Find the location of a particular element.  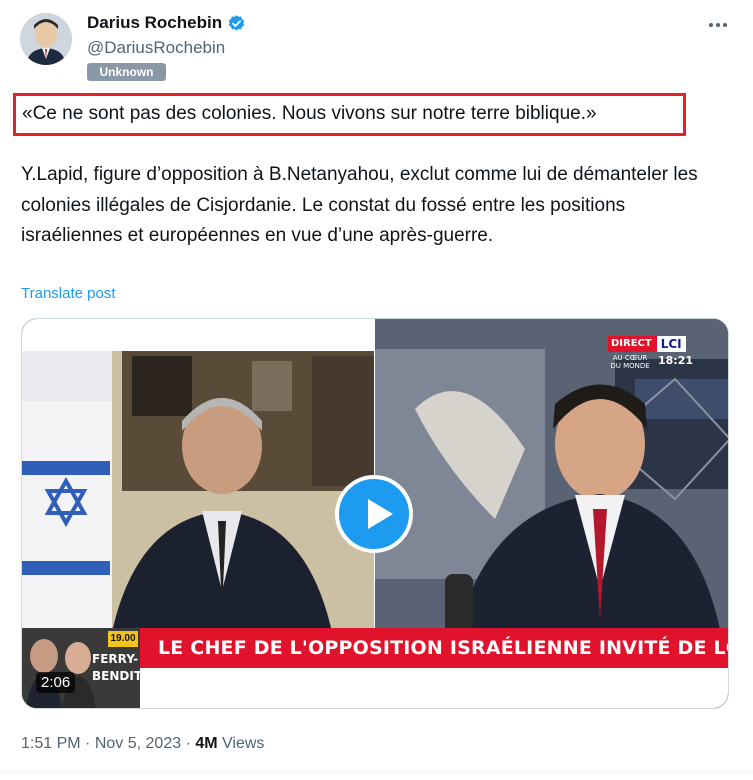

translate-post-link: Translate post is located at coordinates (68, 293).